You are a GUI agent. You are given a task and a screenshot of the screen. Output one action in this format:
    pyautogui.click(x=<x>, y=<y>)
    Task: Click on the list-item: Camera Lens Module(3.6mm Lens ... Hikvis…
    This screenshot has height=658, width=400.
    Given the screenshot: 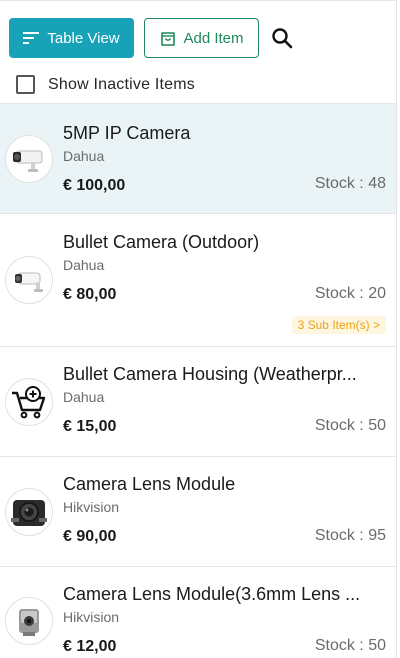 What is the action you would take?
    pyautogui.click(x=198, y=612)
    